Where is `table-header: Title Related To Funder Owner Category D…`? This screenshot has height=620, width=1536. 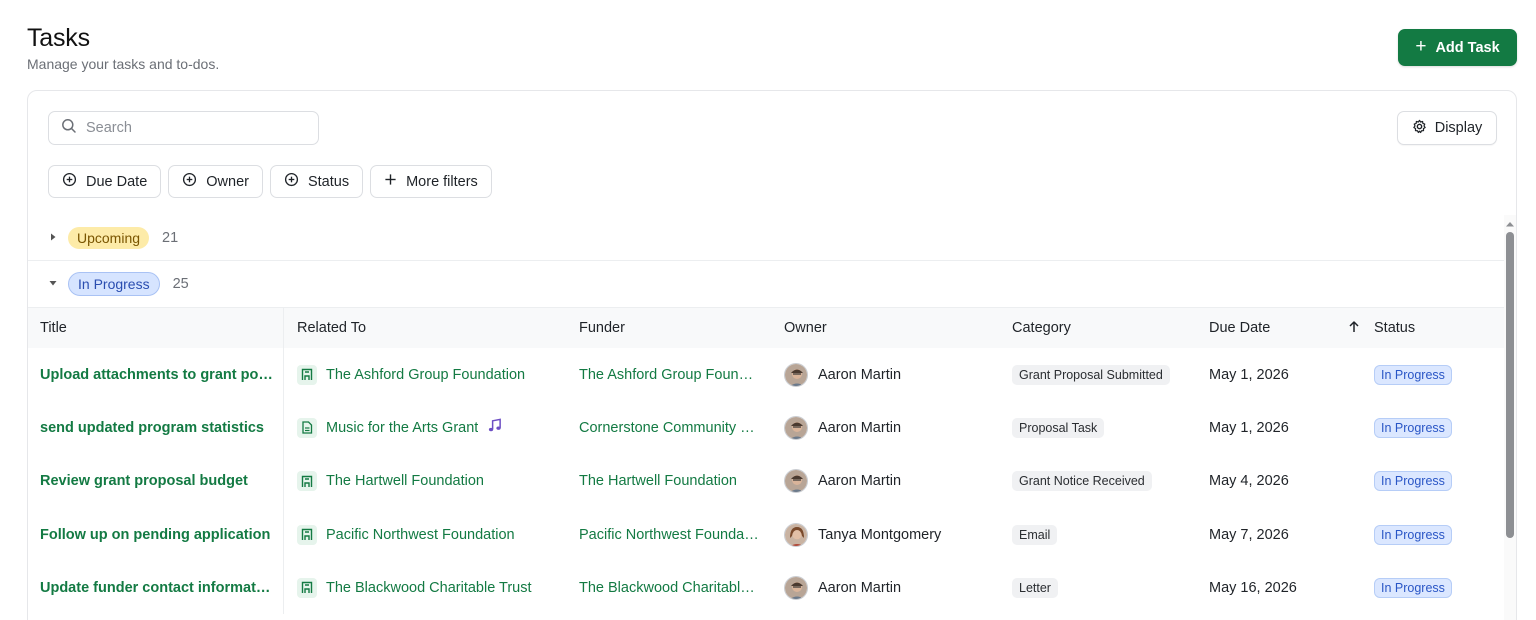
table-header: Title Related To Funder Owner Category D… is located at coordinates (766, 327).